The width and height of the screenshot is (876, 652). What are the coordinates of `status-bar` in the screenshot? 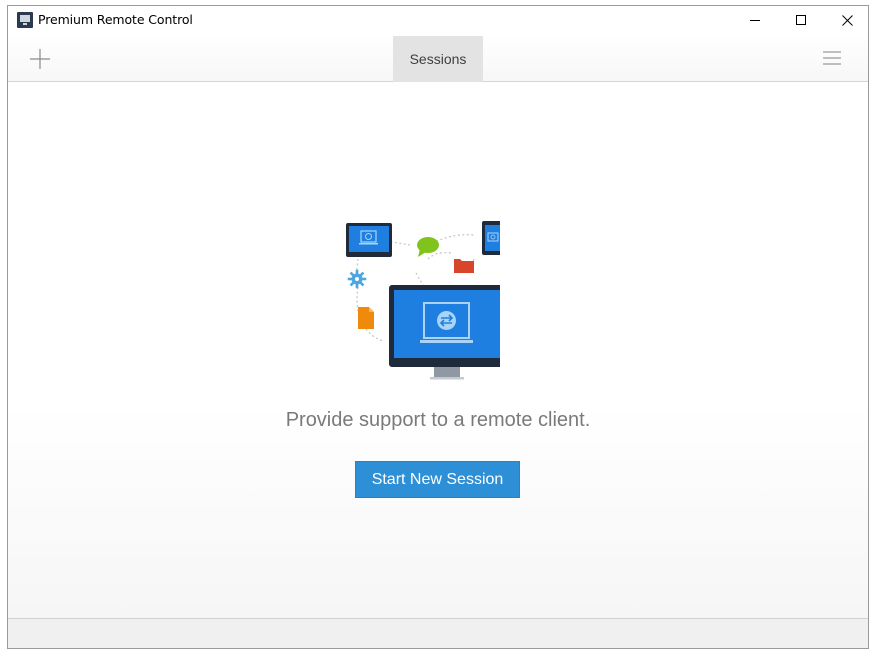 It's located at (438, 633).